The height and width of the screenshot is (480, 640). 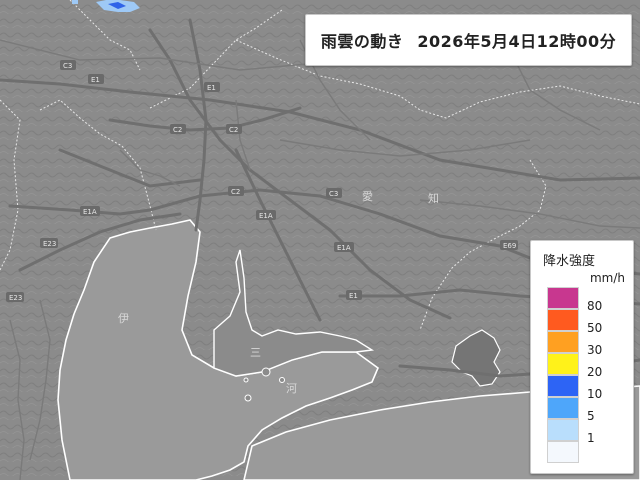 I want to click on legend-label: 10, so click(x=595, y=394).